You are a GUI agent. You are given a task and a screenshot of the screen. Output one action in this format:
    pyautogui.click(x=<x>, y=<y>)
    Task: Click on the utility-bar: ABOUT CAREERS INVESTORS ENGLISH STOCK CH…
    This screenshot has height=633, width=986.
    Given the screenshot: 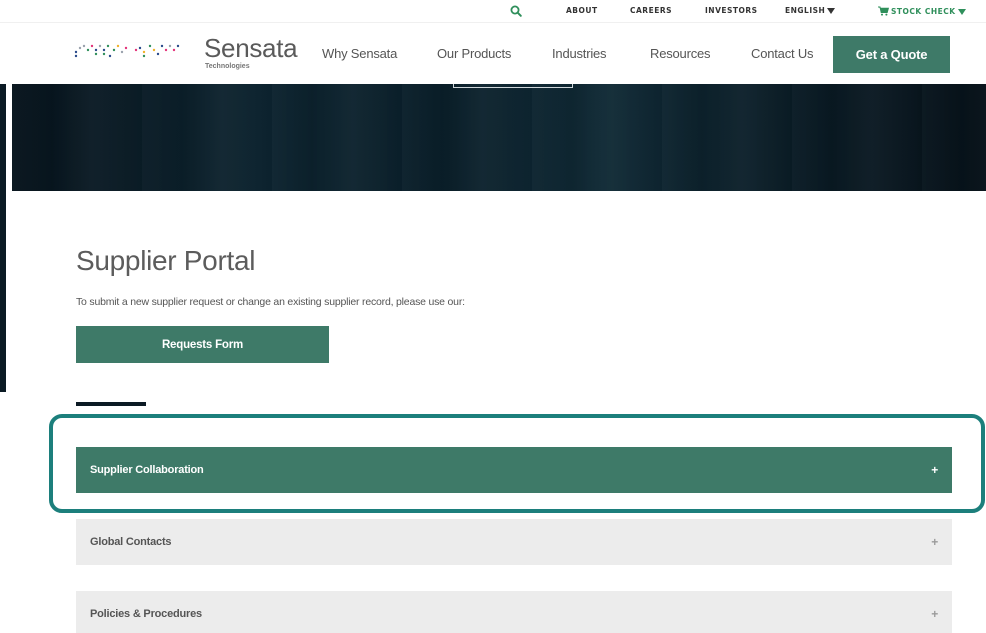 What is the action you would take?
    pyautogui.click(x=493, y=11)
    